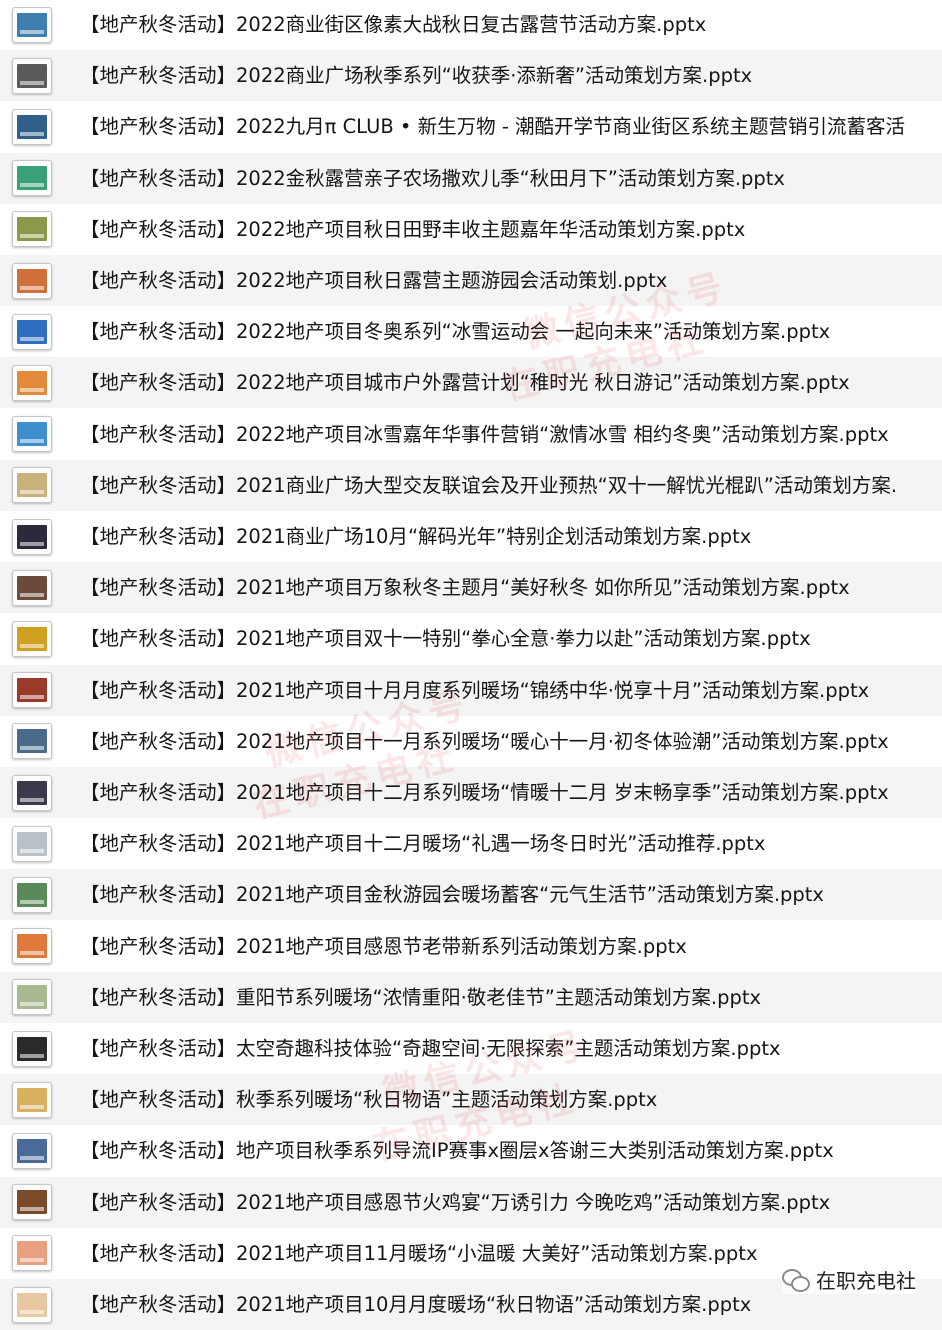  What do you see at coordinates (368, 1099) in the screenshot?
I see `file-name: 【地产秋冬活动】秋季系列暖场“秋日物语”主题活动策划方案.pptx` at bounding box center [368, 1099].